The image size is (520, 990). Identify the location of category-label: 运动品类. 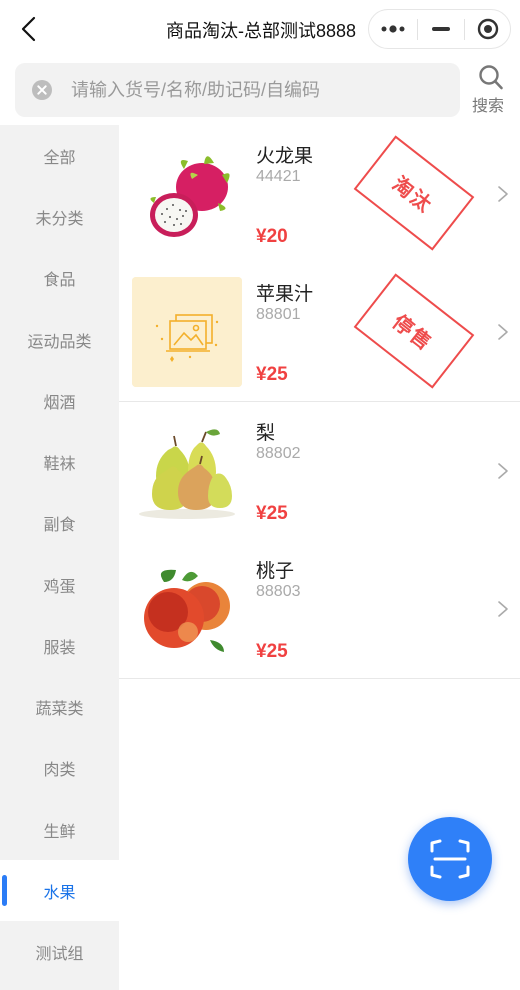
(59, 342).